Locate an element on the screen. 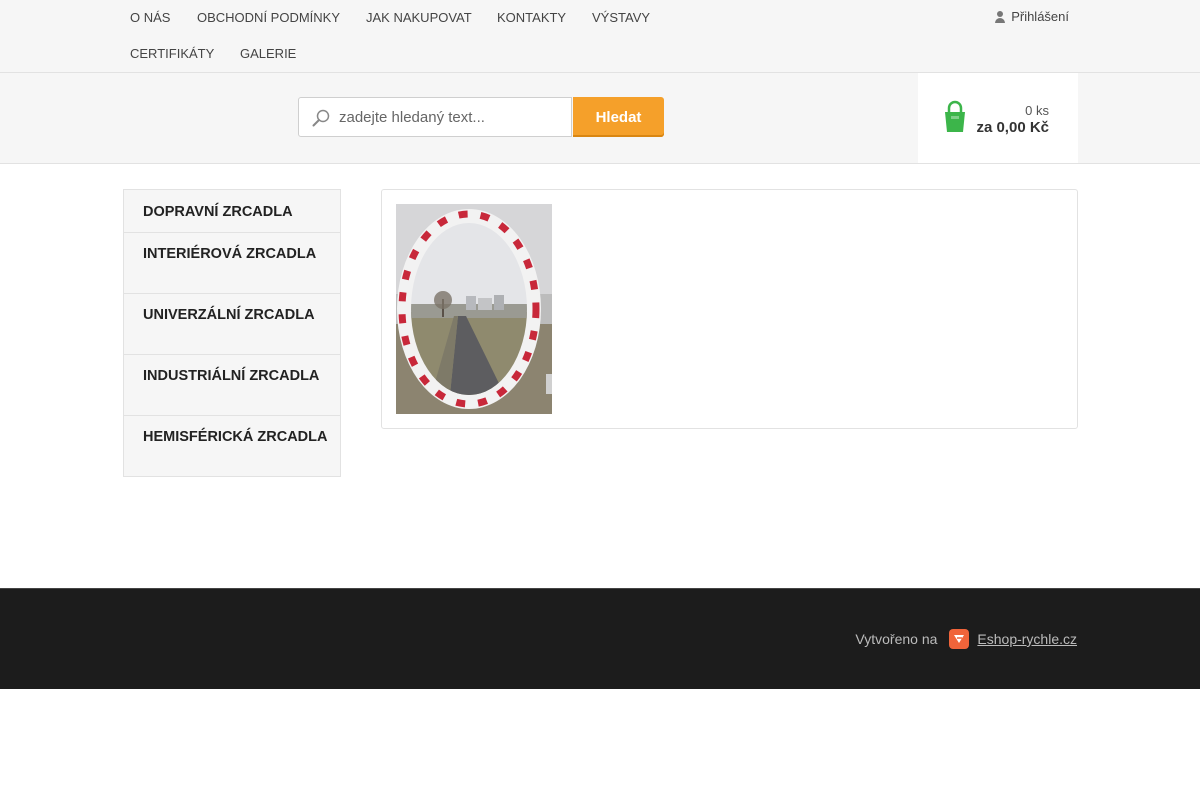 Image resolution: width=1200 pixels, height=800 pixels. category-item: DOPRAVNÍ ZRCADLA is located at coordinates (232, 211).